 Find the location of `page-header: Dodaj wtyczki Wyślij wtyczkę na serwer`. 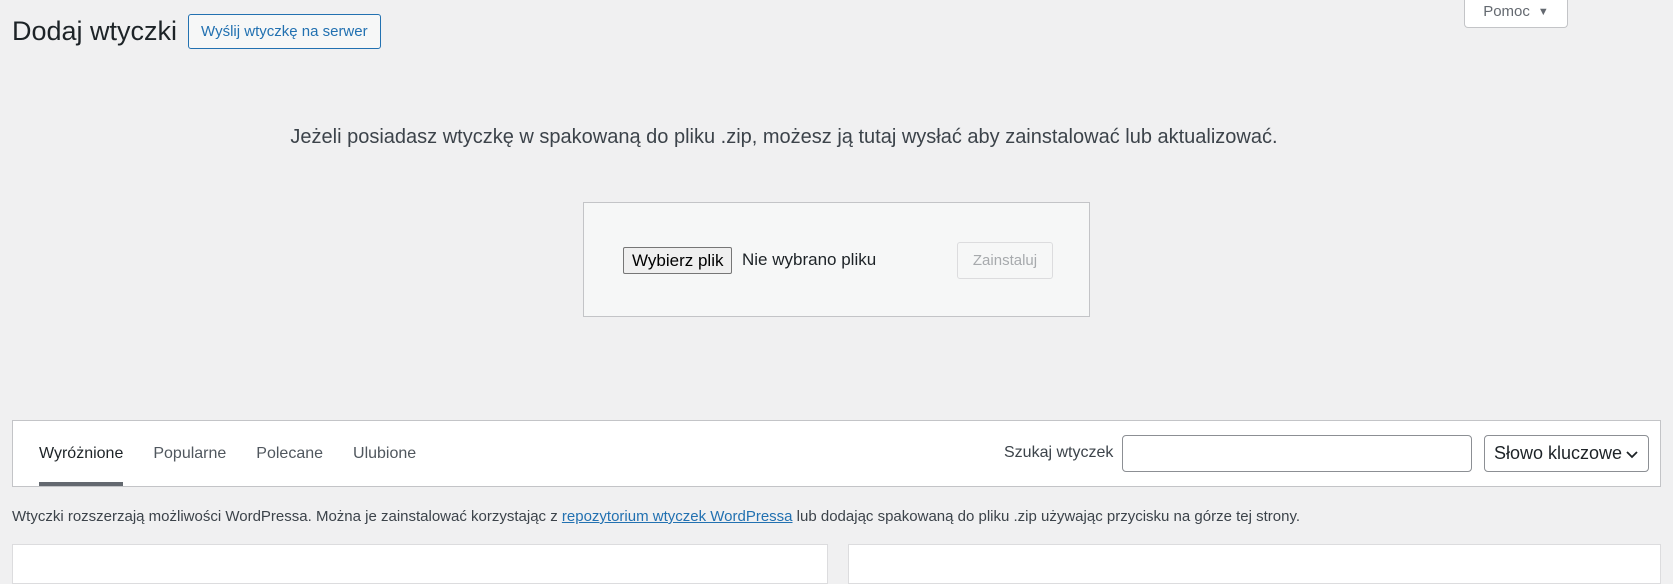

page-header: Dodaj wtyczki Wyślij wtyczkę na serwer is located at coordinates (196, 31).